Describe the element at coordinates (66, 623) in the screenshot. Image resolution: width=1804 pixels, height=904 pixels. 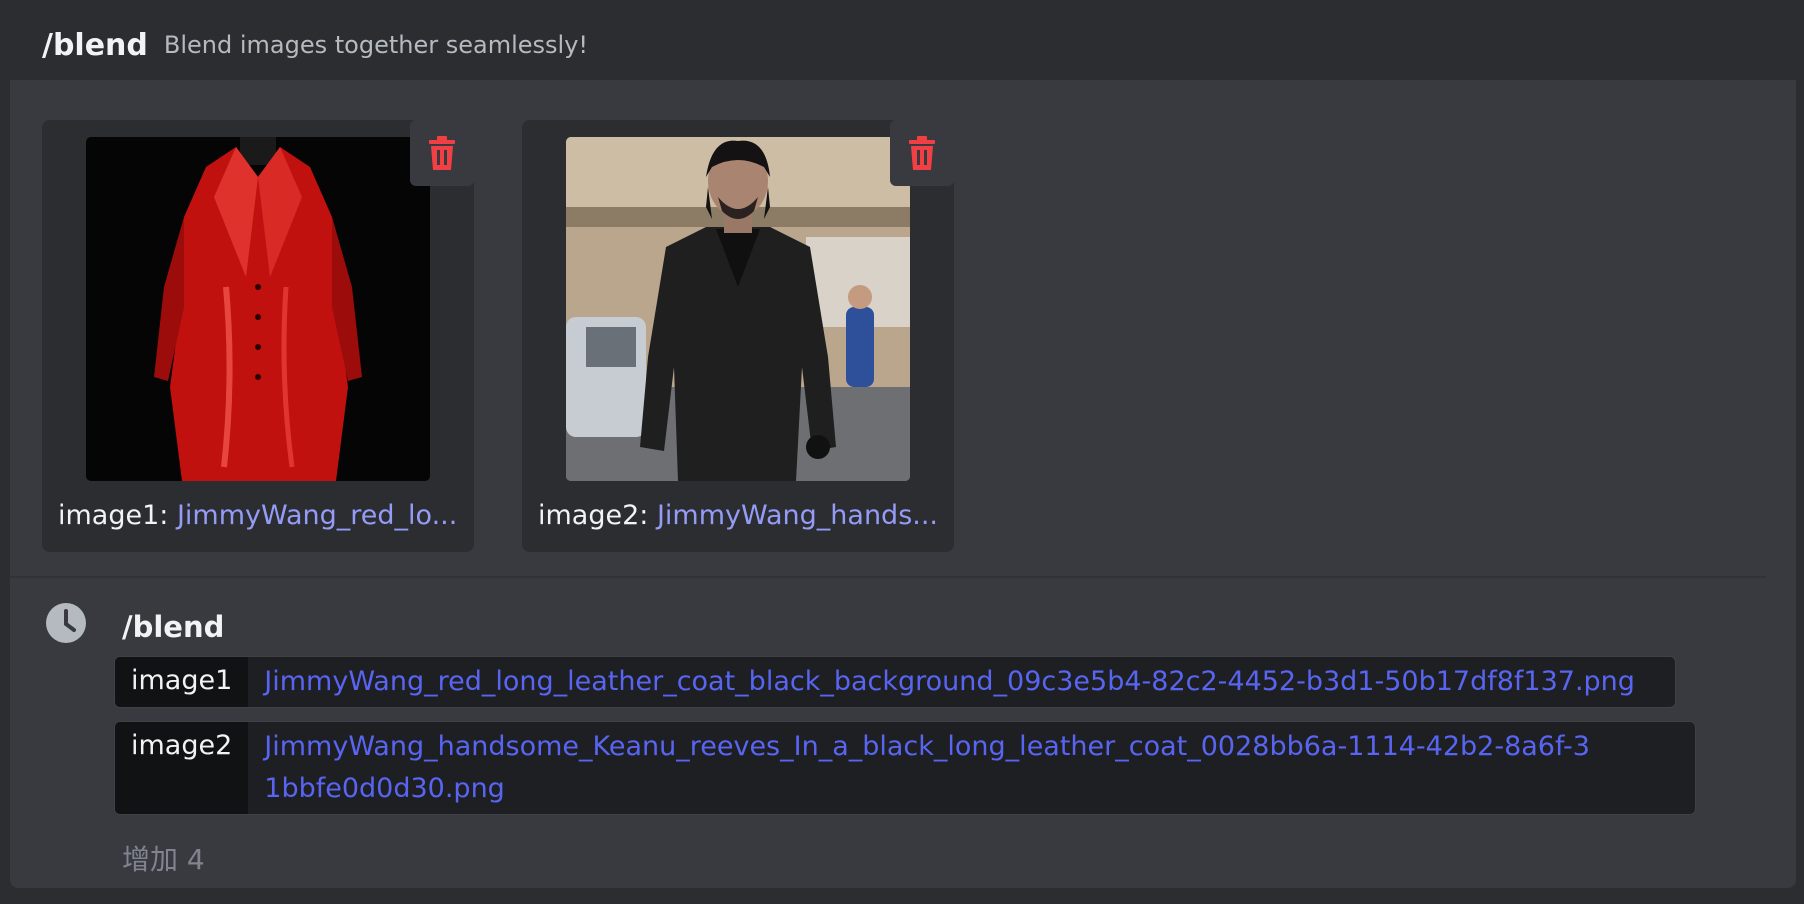
I see `clock-icon` at that location.